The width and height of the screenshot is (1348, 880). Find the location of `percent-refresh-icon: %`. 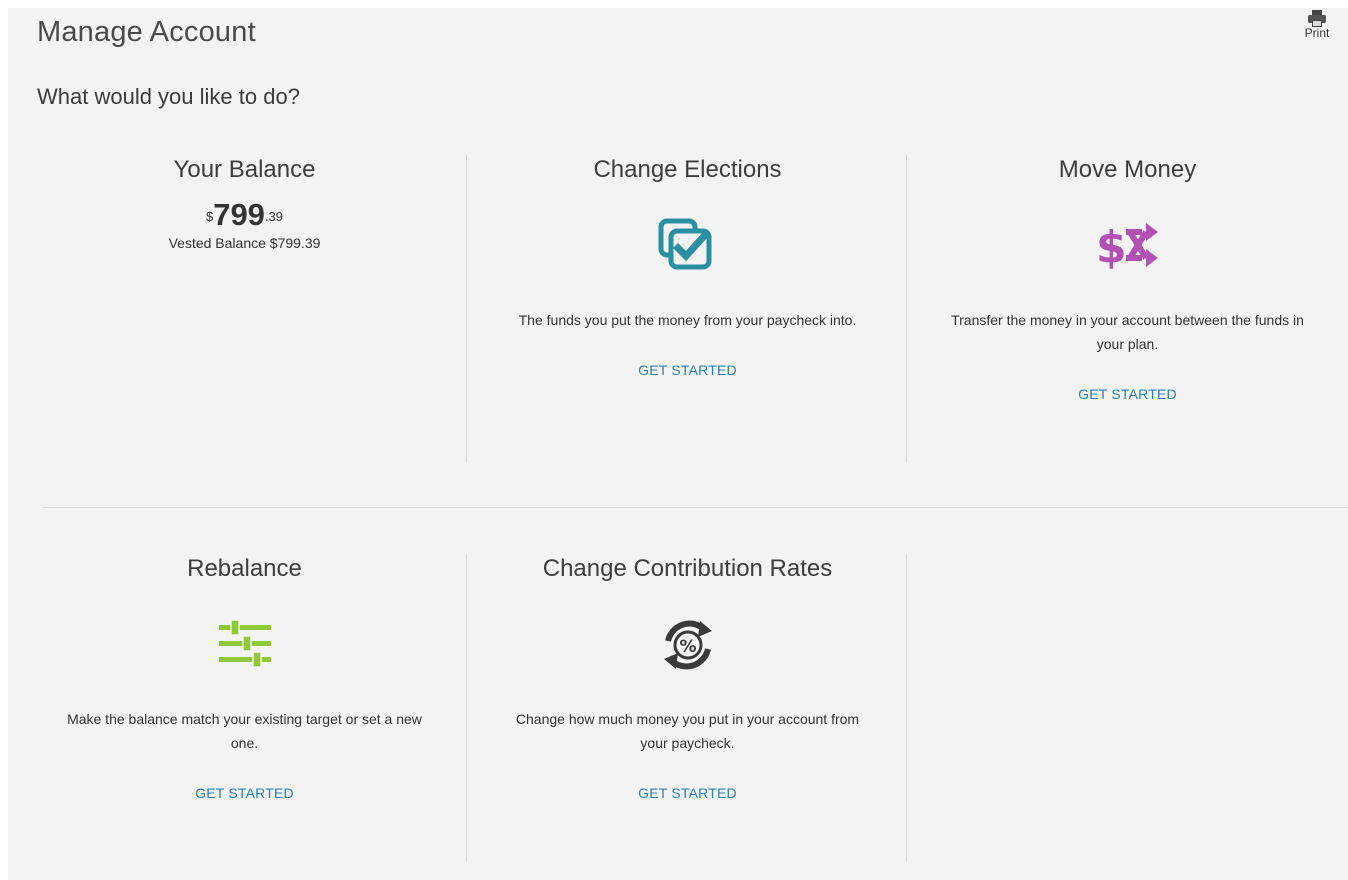

percent-refresh-icon: % is located at coordinates (688, 645).